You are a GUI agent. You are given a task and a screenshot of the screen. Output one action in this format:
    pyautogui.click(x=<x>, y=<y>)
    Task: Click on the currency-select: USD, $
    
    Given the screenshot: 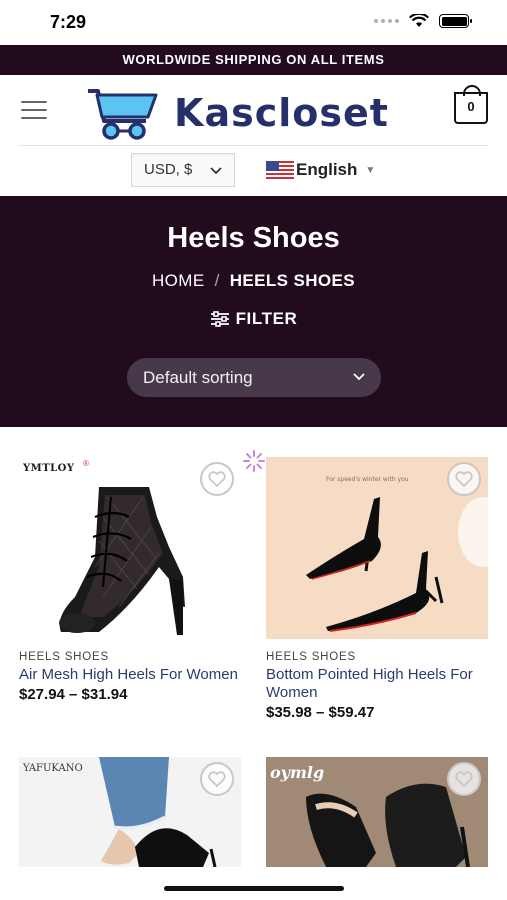 What is the action you would take?
    pyautogui.click(x=183, y=170)
    